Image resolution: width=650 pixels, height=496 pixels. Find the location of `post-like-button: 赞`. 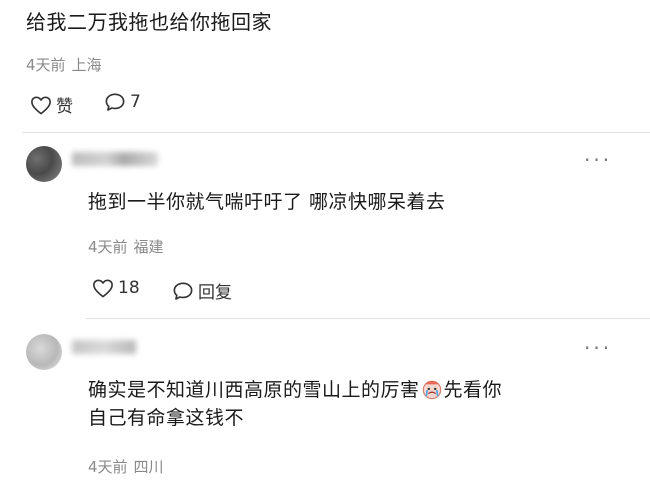

post-like-button: 赞 is located at coordinates (51, 104).